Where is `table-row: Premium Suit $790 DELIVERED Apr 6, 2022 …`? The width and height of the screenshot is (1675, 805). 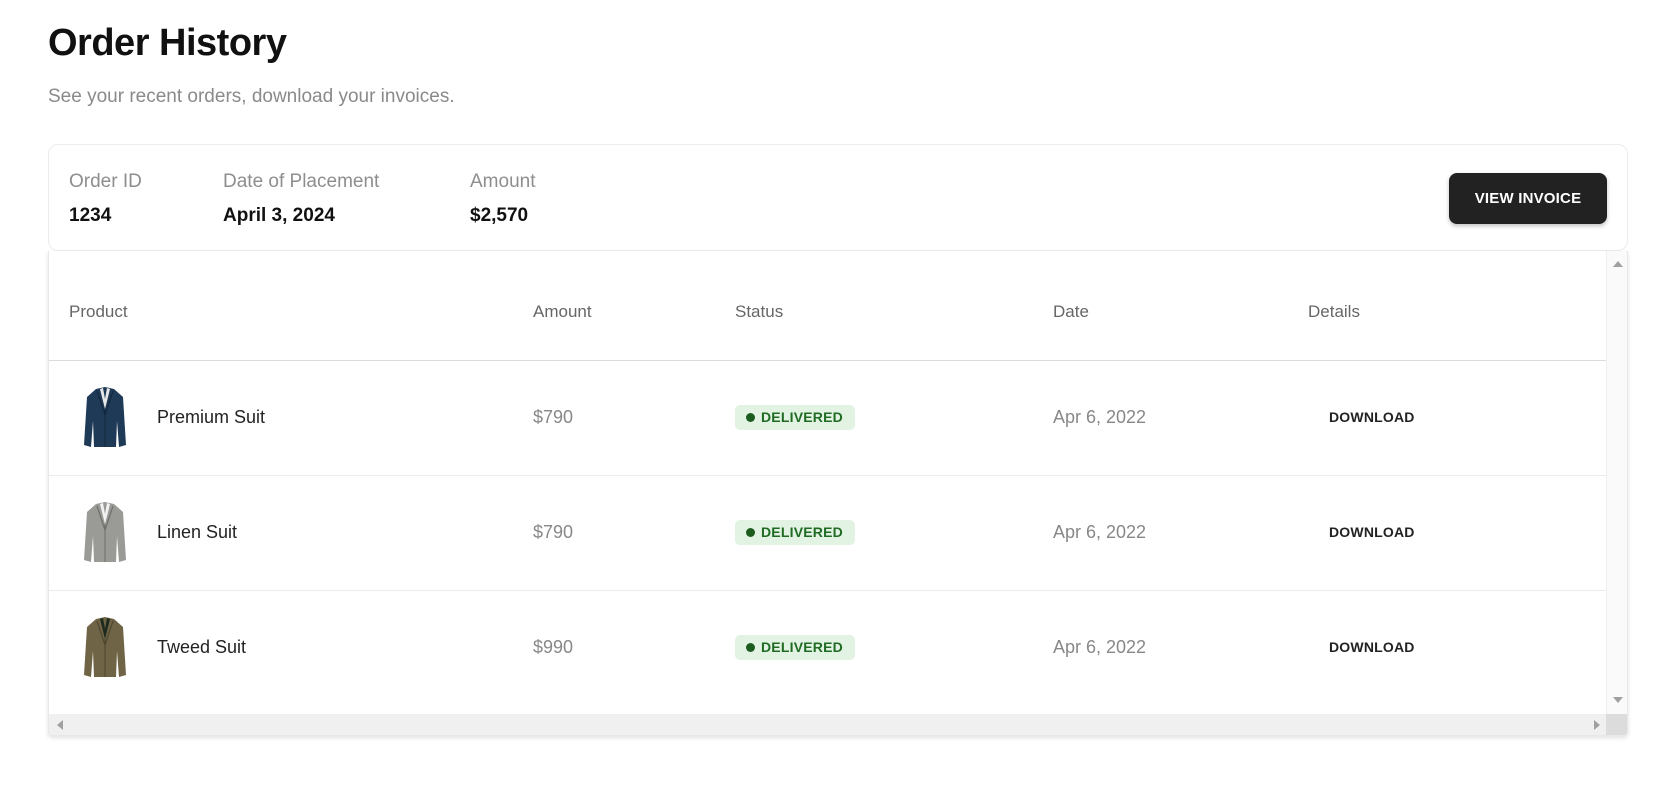 table-row: Premium Suit $790 DELIVERED Apr 6, 2022 … is located at coordinates (828, 418).